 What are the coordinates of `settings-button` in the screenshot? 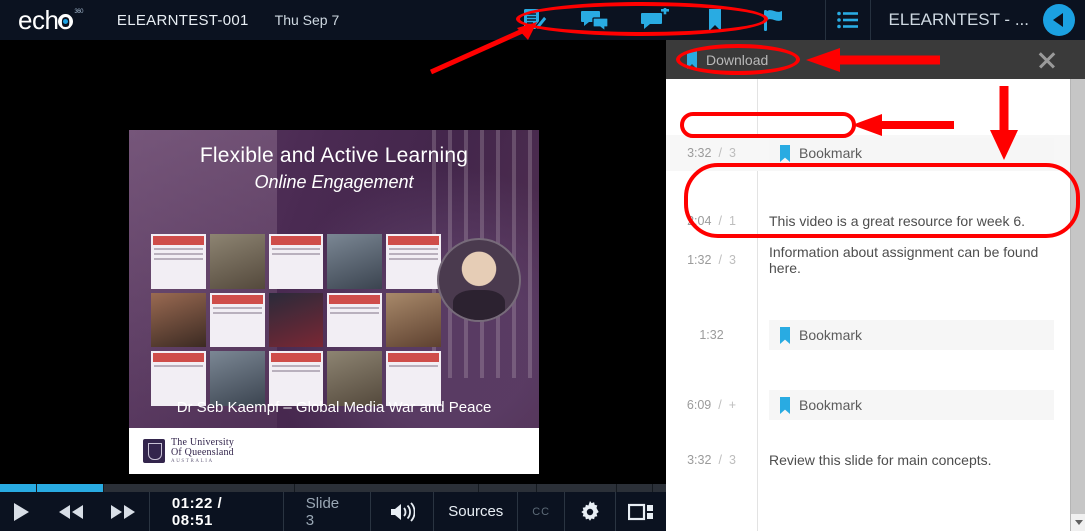 It's located at (590, 511).